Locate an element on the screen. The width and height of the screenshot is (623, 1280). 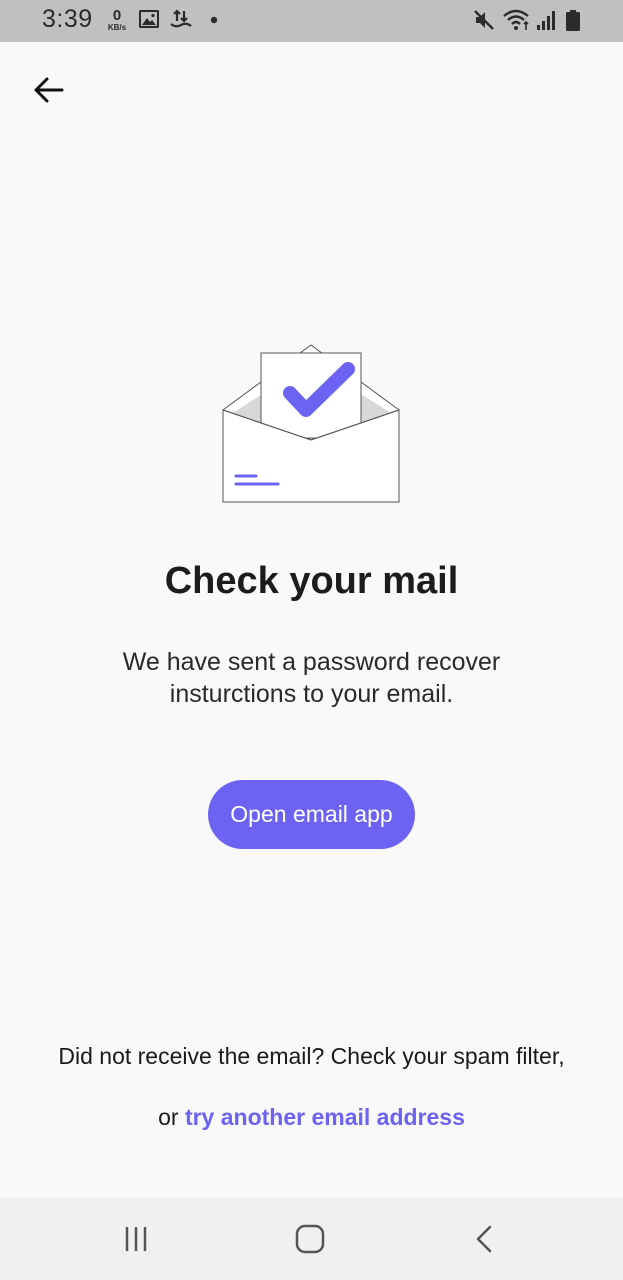
battery-icon is located at coordinates (573, 20).